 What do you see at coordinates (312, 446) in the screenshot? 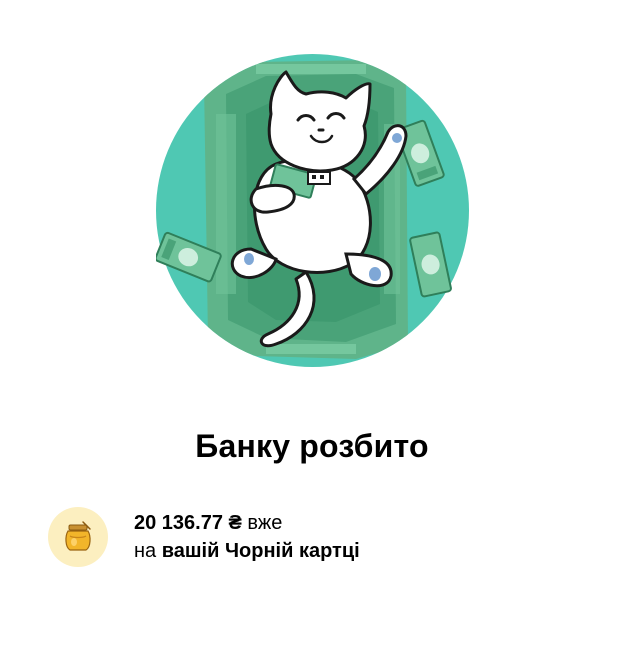
I see `page-title: Банку розбито` at bounding box center [312, 446].